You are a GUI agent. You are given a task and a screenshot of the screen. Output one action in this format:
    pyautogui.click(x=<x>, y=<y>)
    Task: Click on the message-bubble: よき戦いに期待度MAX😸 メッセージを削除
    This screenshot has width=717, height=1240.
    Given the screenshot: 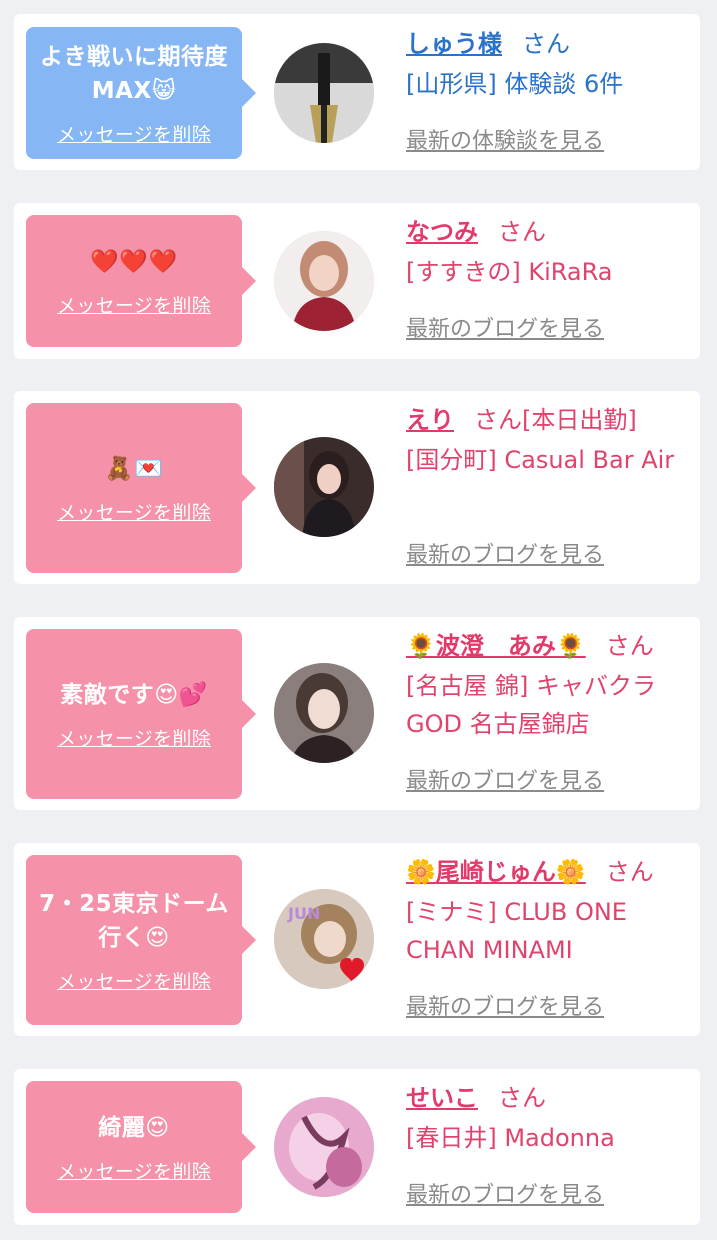 What is the action you would take?
    pyautogui.click(x=141, y=93)
    